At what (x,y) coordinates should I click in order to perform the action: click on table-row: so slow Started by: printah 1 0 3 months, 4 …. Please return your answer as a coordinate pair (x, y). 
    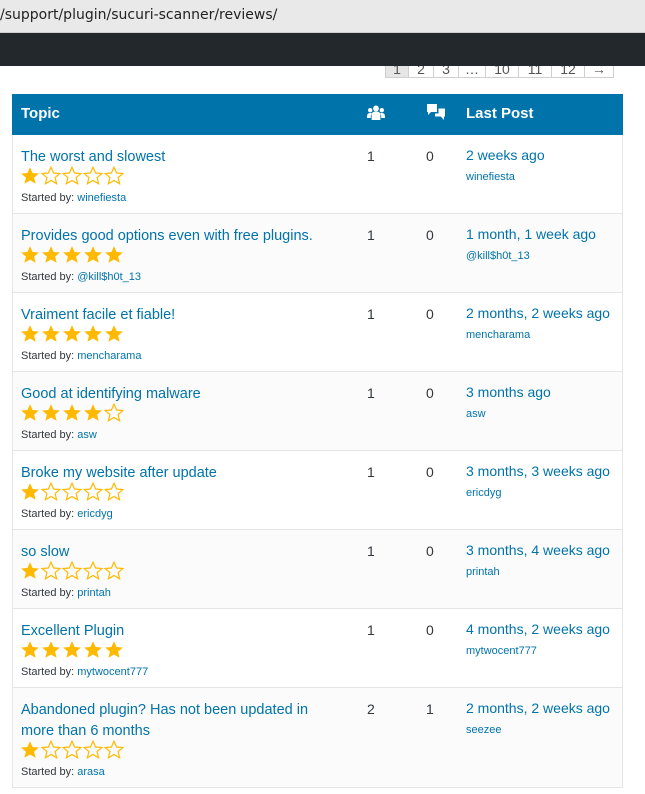
    Looking at the image, I should click on (317, 569).